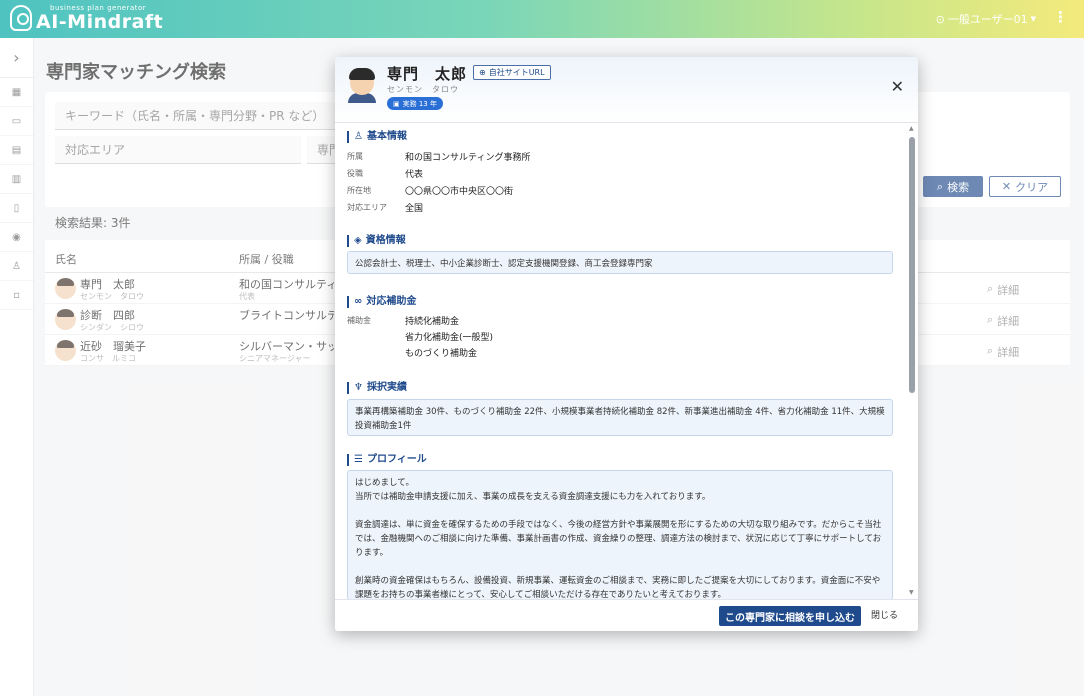  I want to click on section-results: ♆ 採択実績, so click(377, 388).